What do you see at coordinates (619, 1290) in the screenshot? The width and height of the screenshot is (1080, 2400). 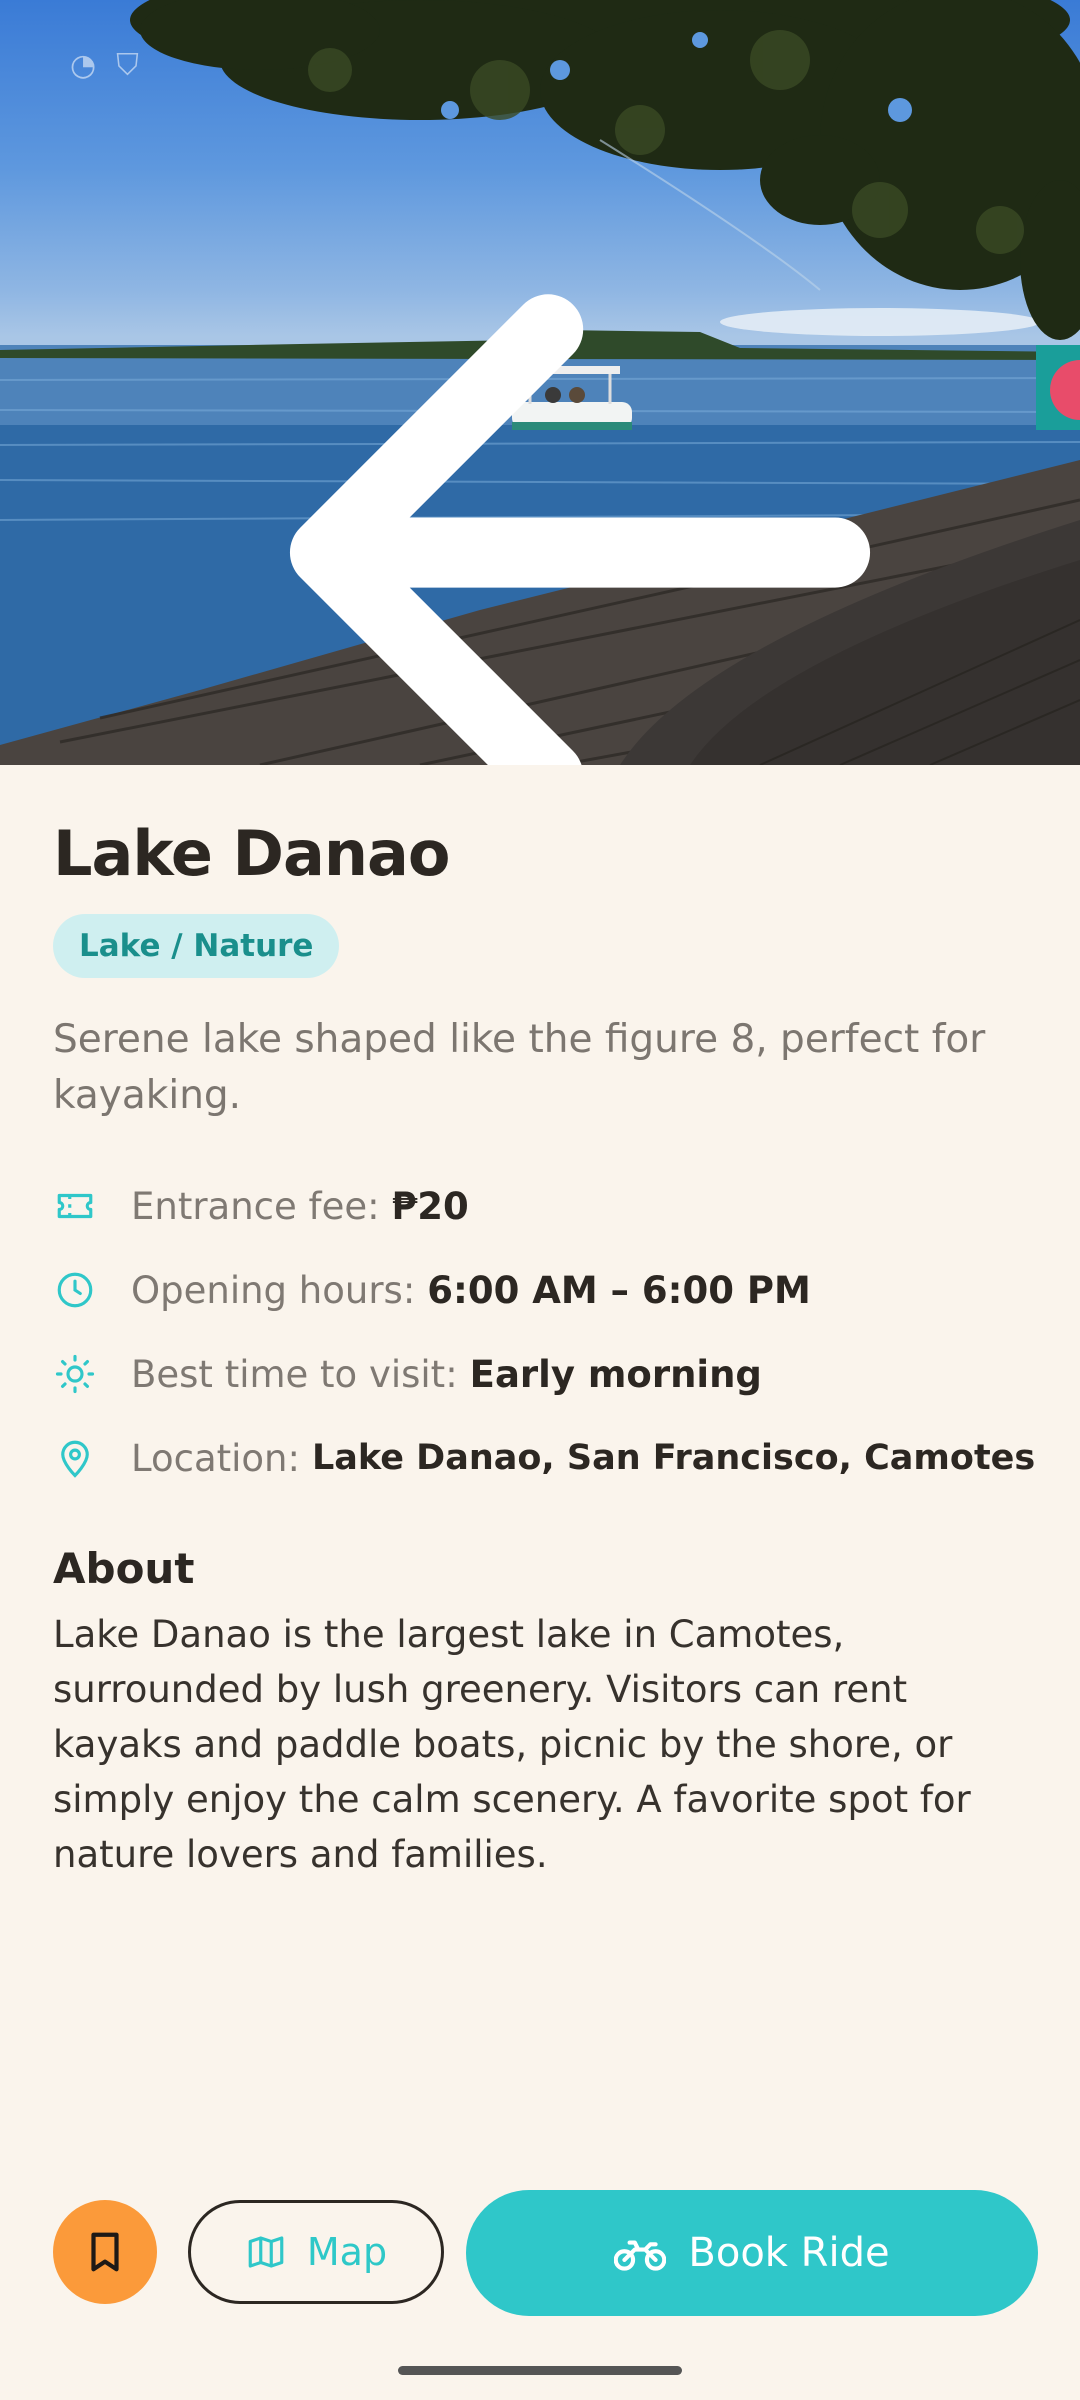 I see `fact-value: 6:00 AM – 6:00 PM` at bounding box center [619, 1290].